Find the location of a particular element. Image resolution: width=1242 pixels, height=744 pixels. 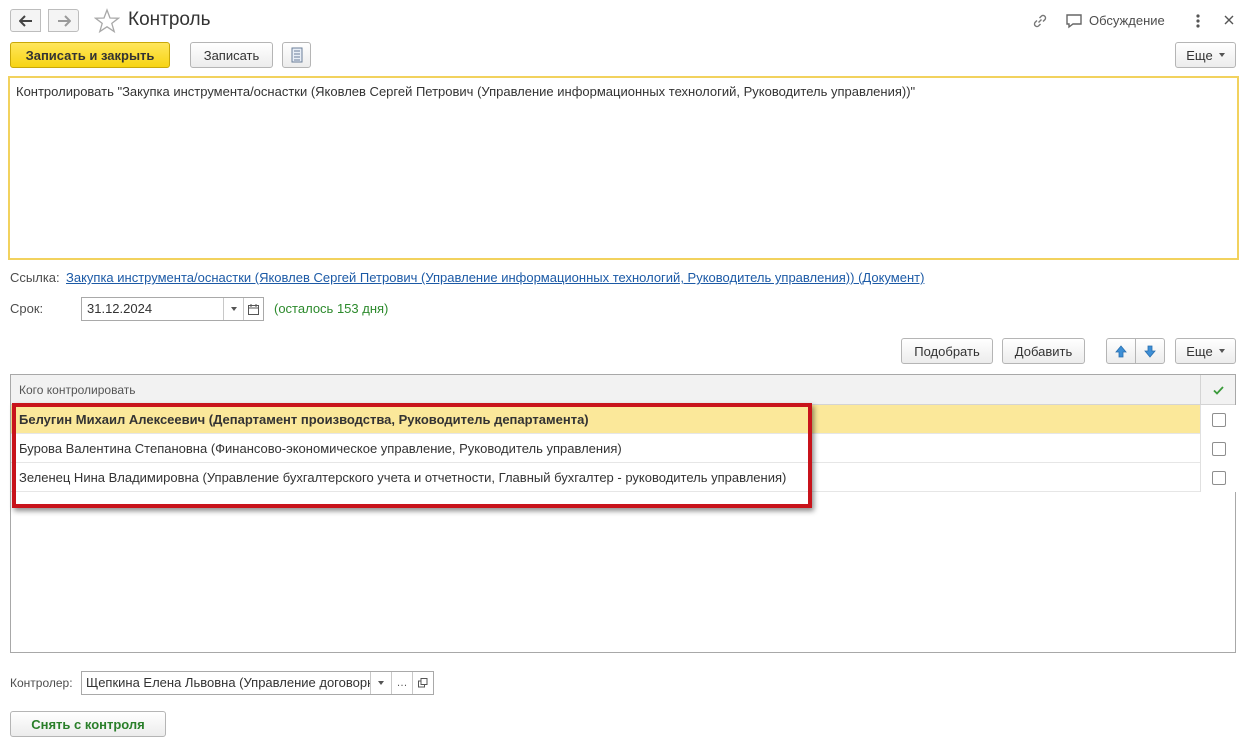

page-title: Контроль is located at coordinates (169, 19).